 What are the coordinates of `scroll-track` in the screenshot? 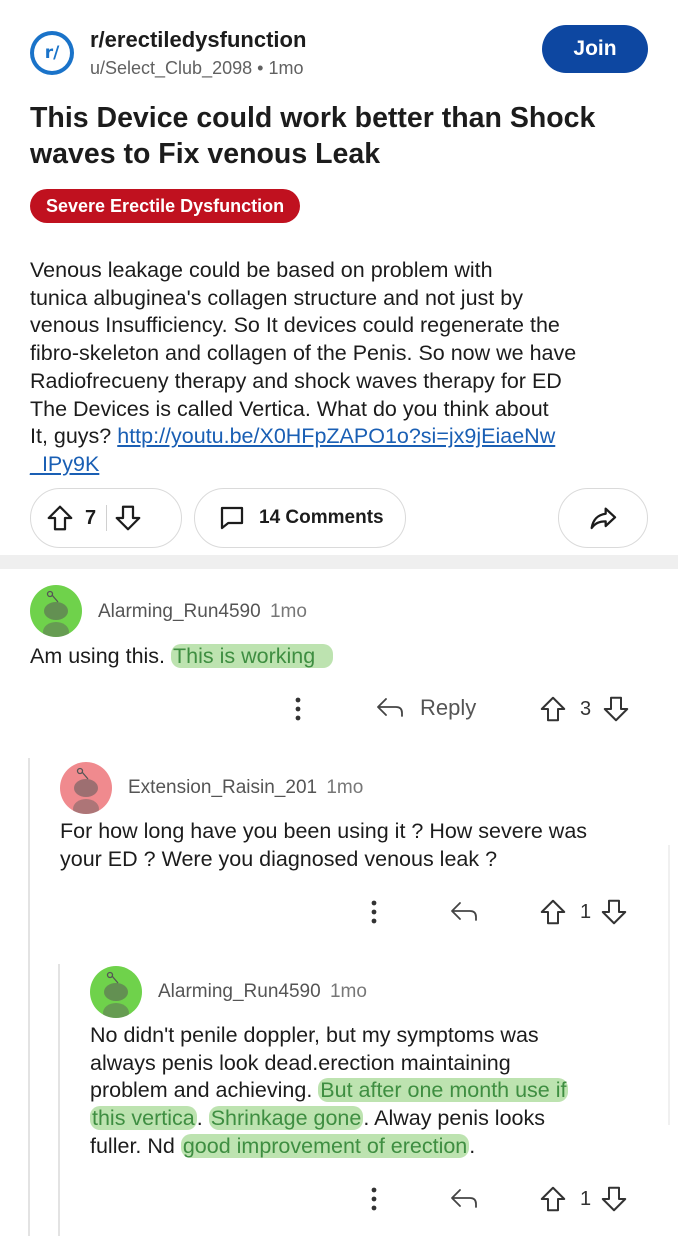 It's located at (669, 985).